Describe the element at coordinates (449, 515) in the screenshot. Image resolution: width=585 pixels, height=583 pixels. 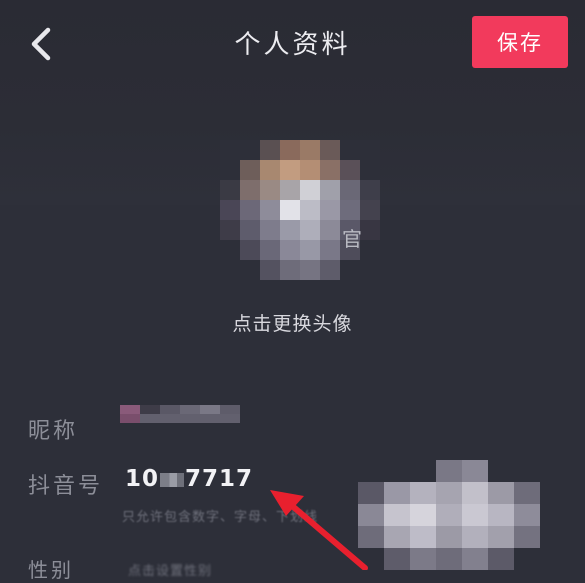
I see `pixelated-overlay` at that location.